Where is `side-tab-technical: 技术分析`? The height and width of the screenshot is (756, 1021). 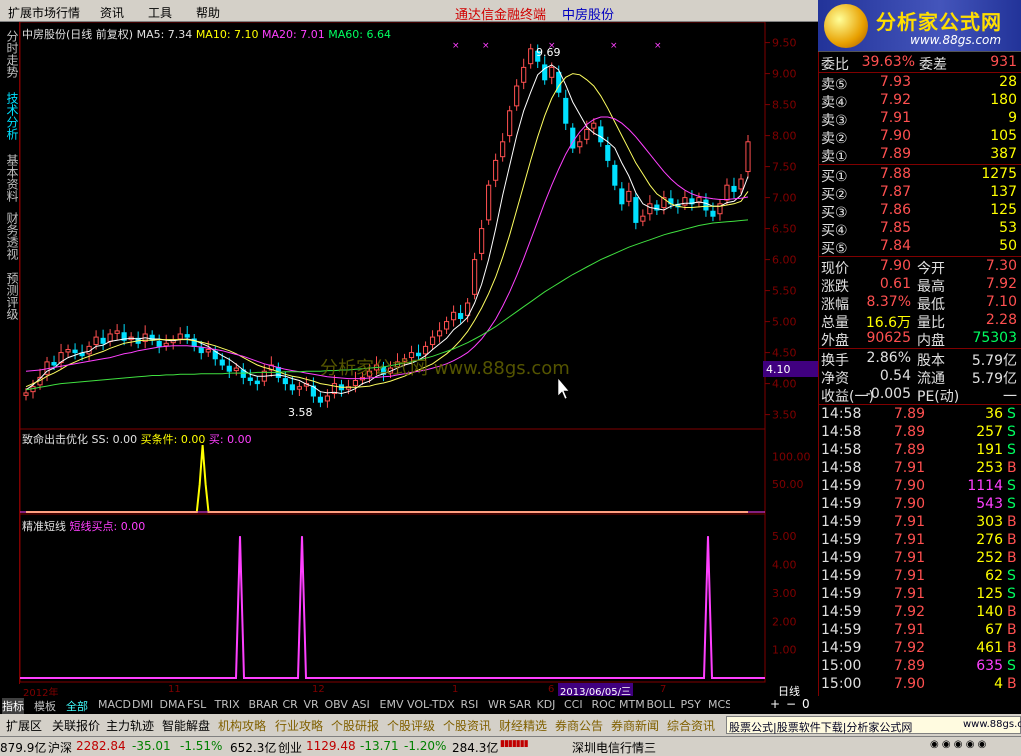
side-tab-technical: 技术分析 is located at coordinates (10, 116).